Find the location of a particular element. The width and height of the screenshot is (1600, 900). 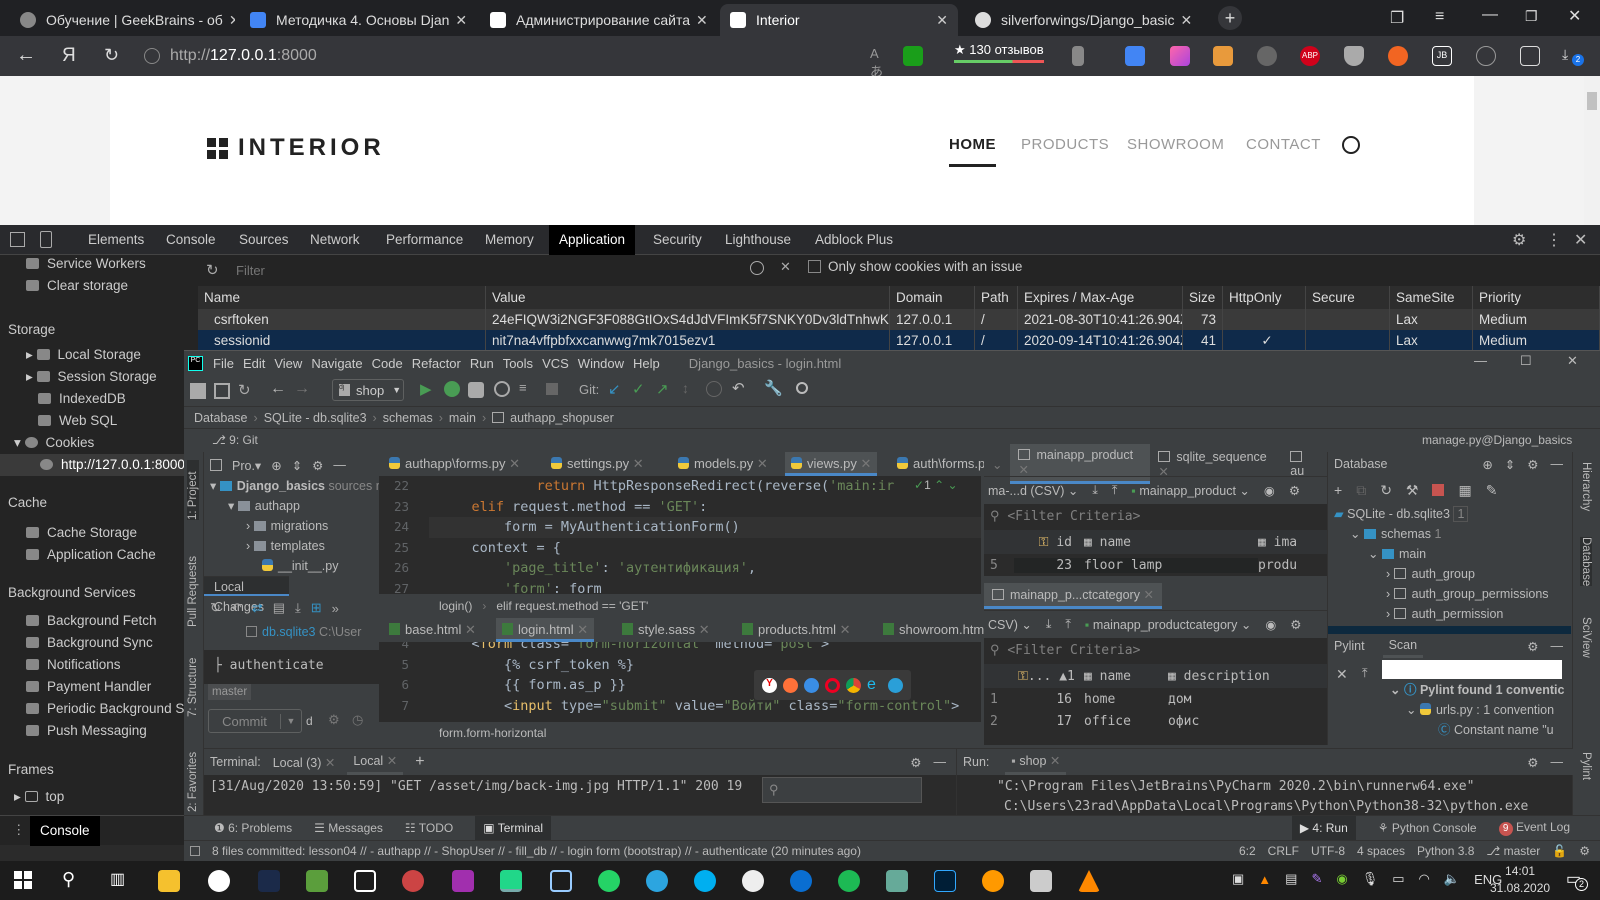

search-icon: ⚲ is located at coordinates (68, 879).